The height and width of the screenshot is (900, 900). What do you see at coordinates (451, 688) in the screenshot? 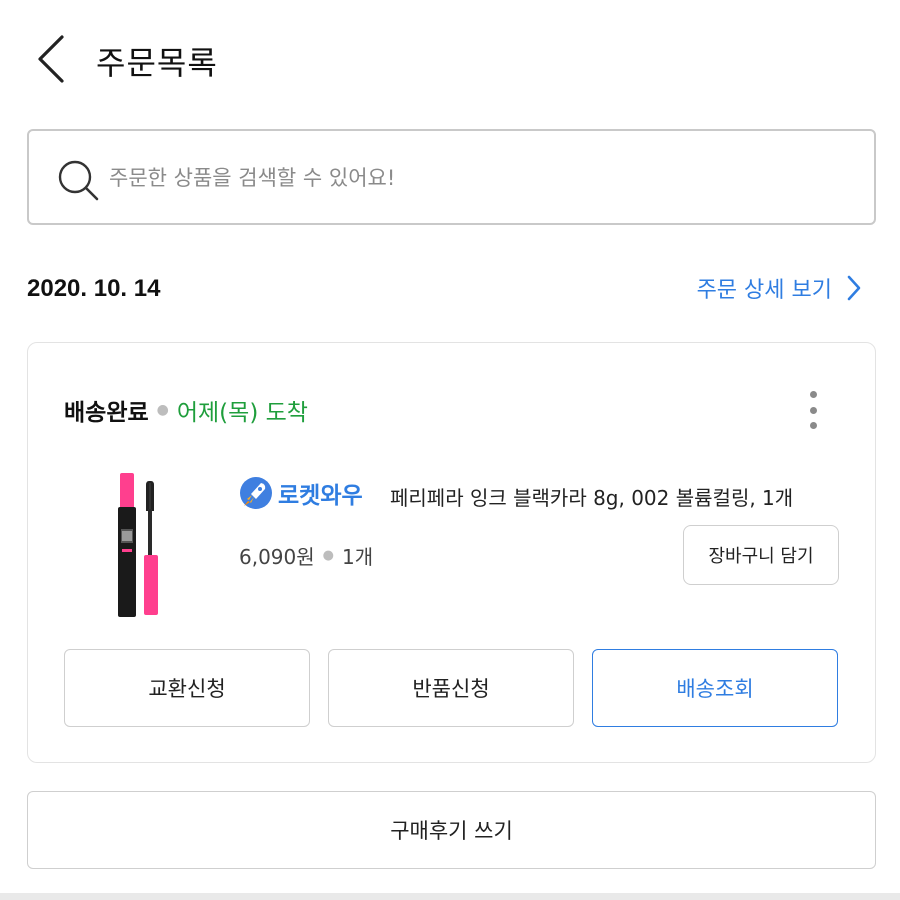
I see `return-request-button: 반품신청` at bounding box center [451, 688].